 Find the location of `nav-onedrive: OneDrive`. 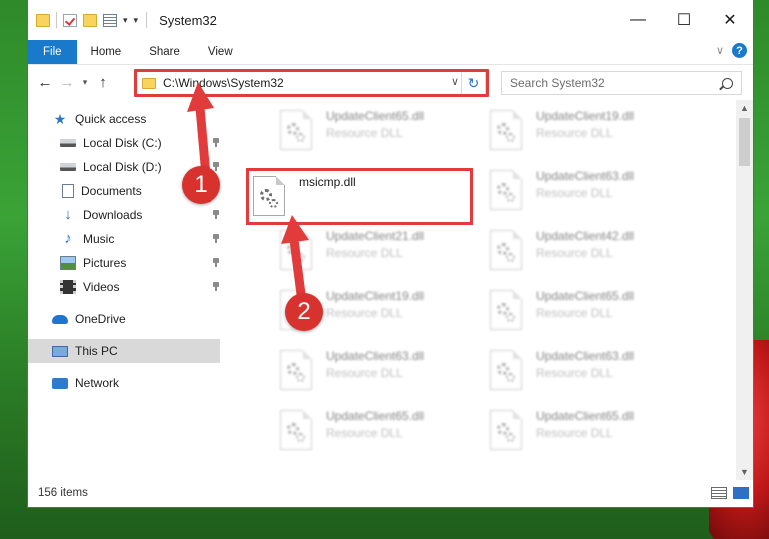

nav-onedrive: OneDrive is located at coordinates (124, 319).